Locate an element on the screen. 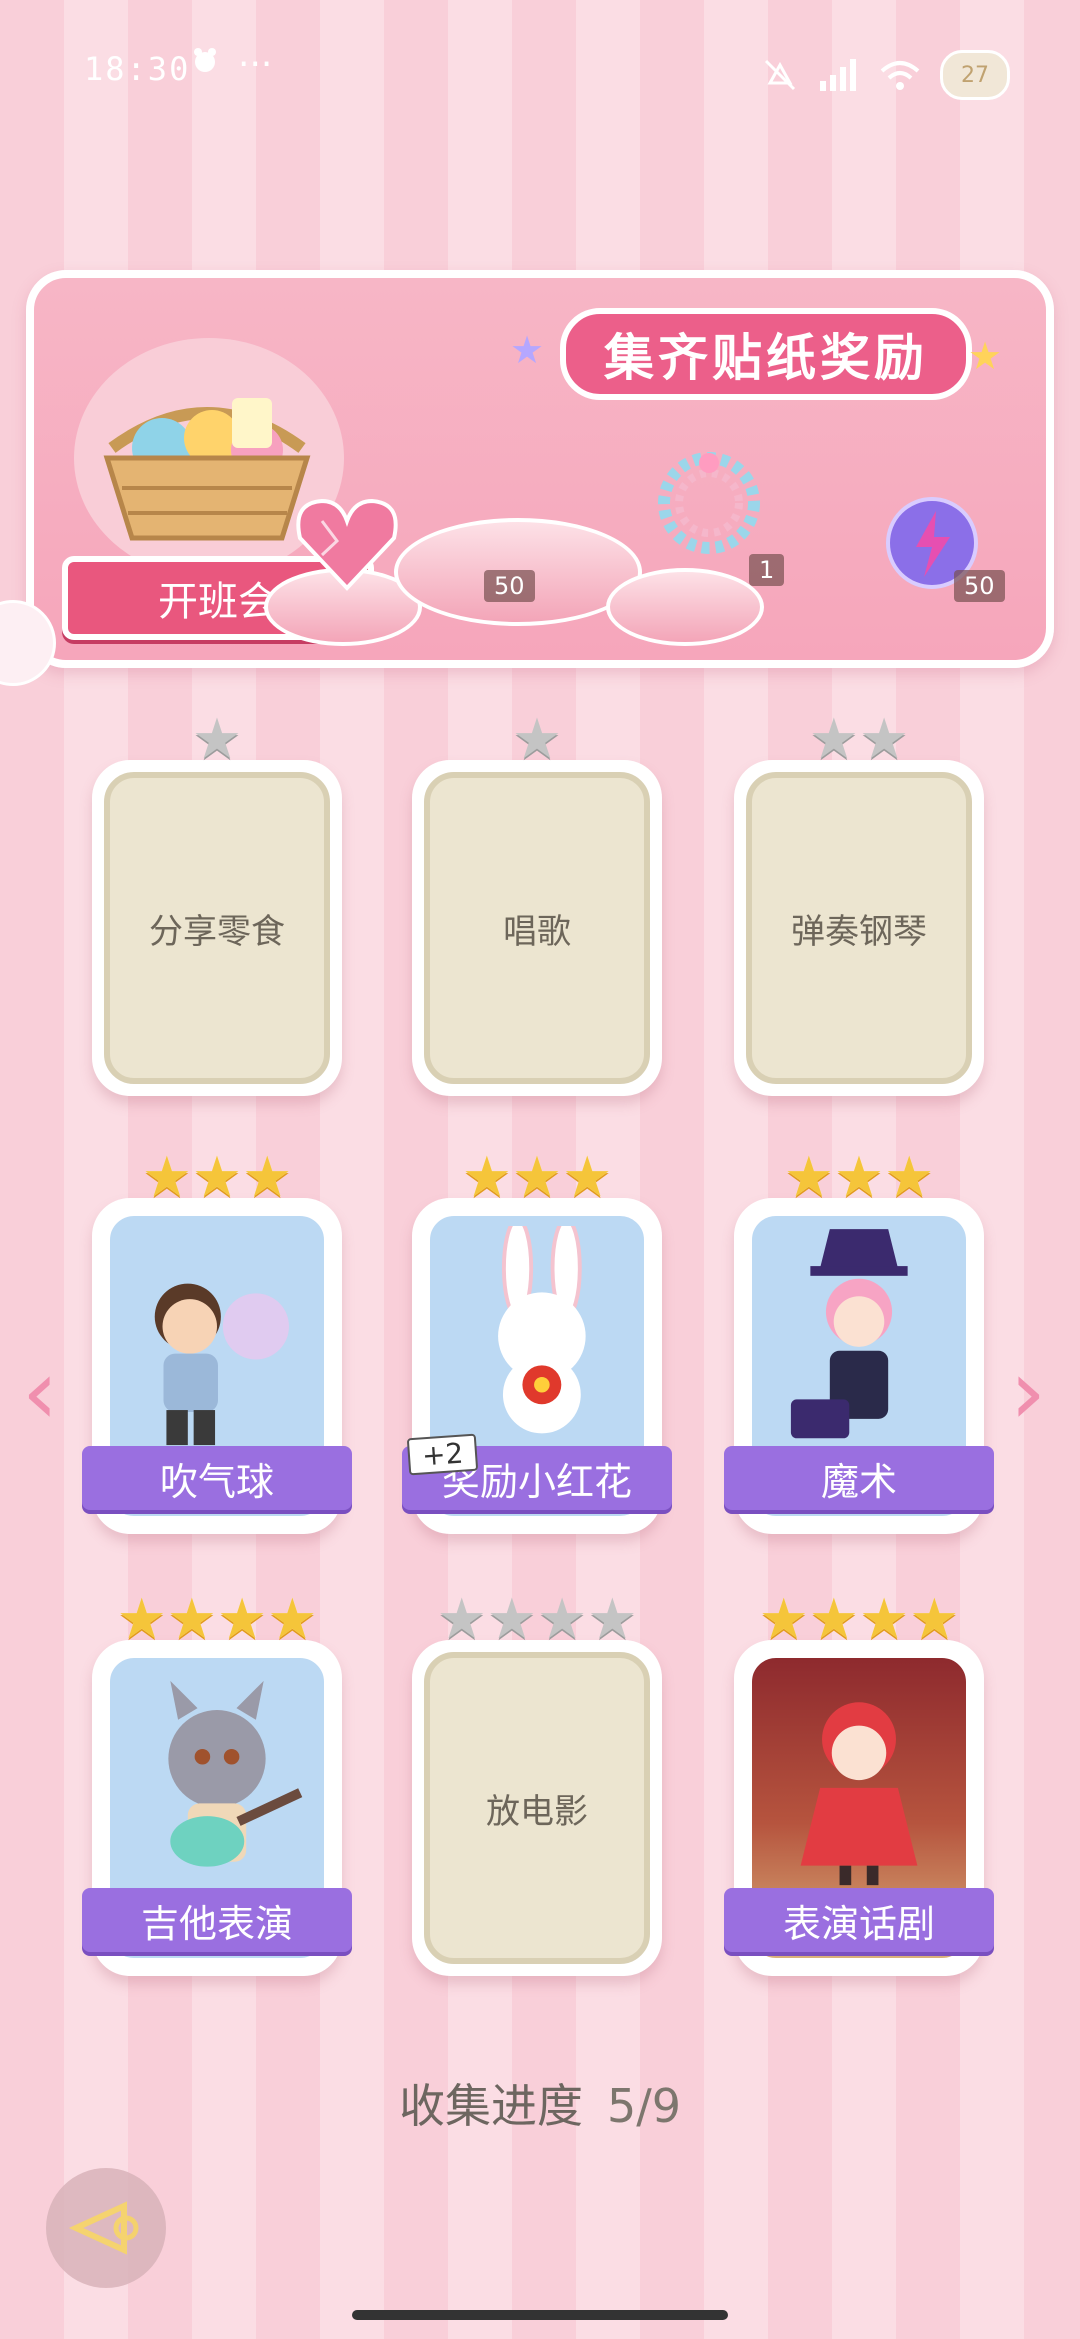  back-button is located at coordinates (106, 2228).